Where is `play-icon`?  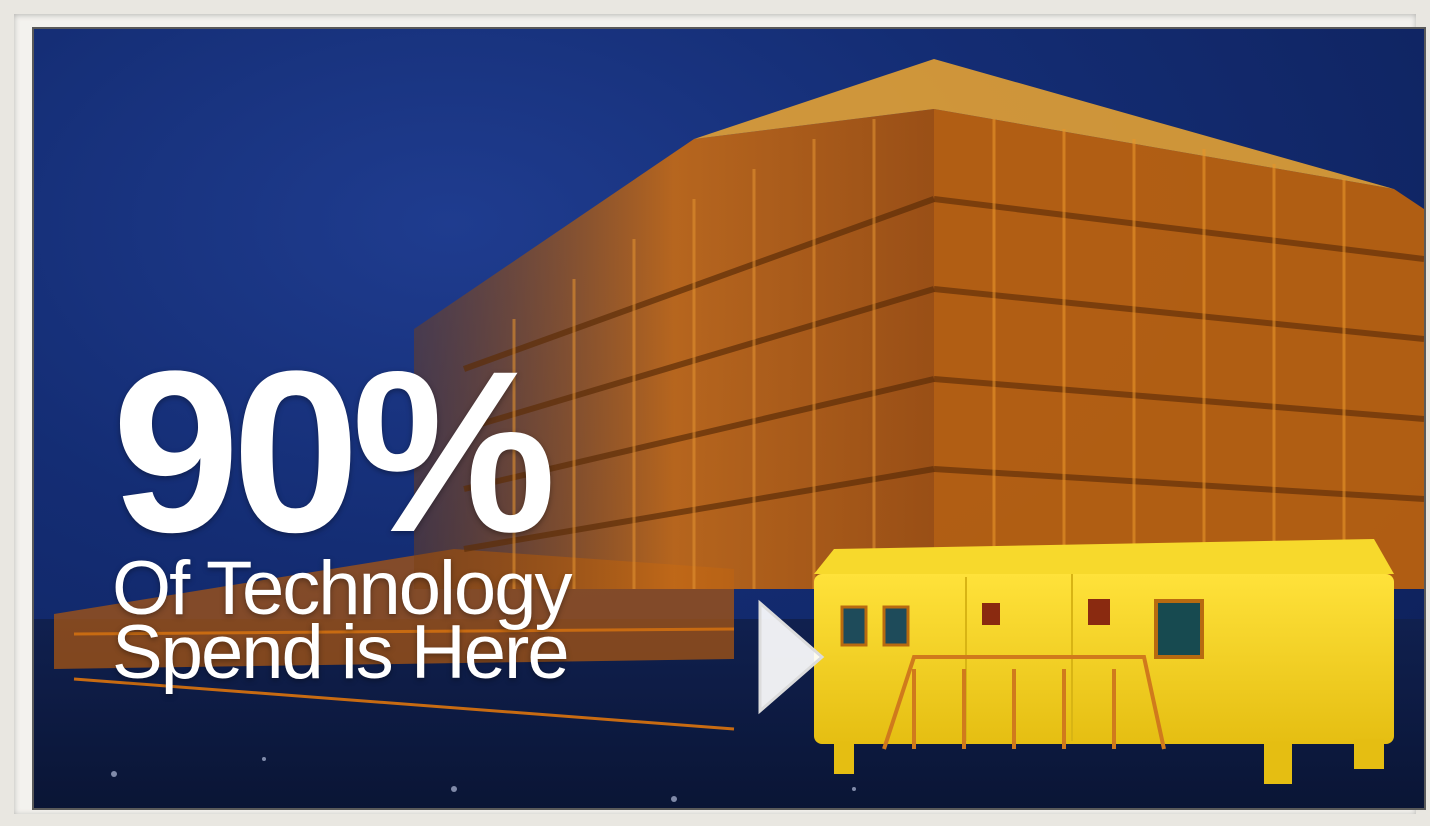
play-icon is located at coordinates (791, 657).